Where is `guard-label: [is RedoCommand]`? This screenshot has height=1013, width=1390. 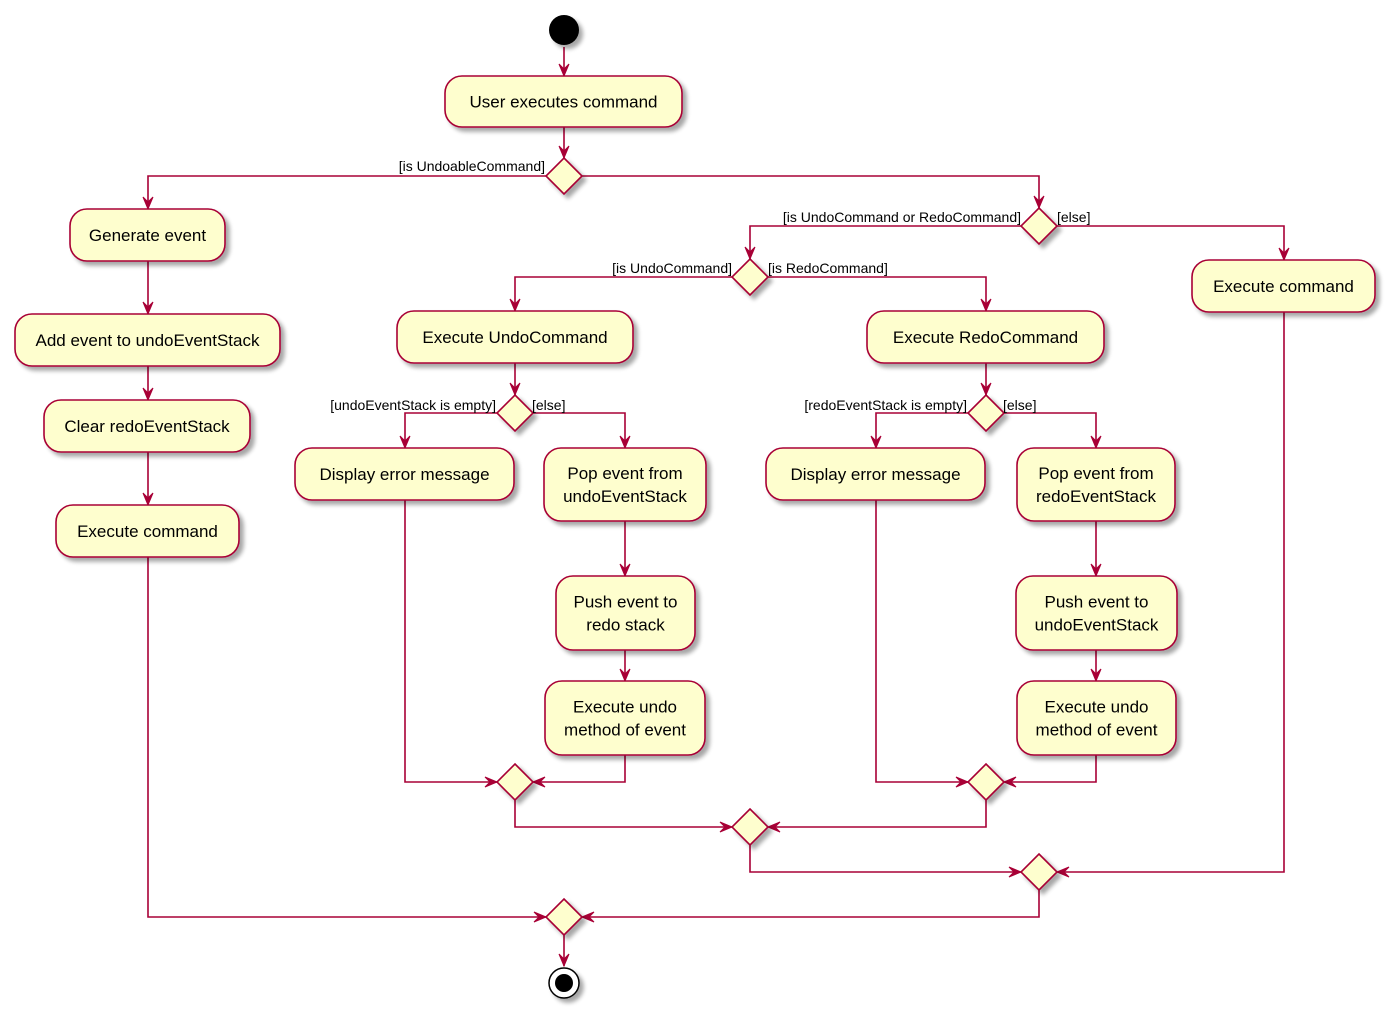 guard-label: [is RedoCommand] is located at coordinates (828, 268).